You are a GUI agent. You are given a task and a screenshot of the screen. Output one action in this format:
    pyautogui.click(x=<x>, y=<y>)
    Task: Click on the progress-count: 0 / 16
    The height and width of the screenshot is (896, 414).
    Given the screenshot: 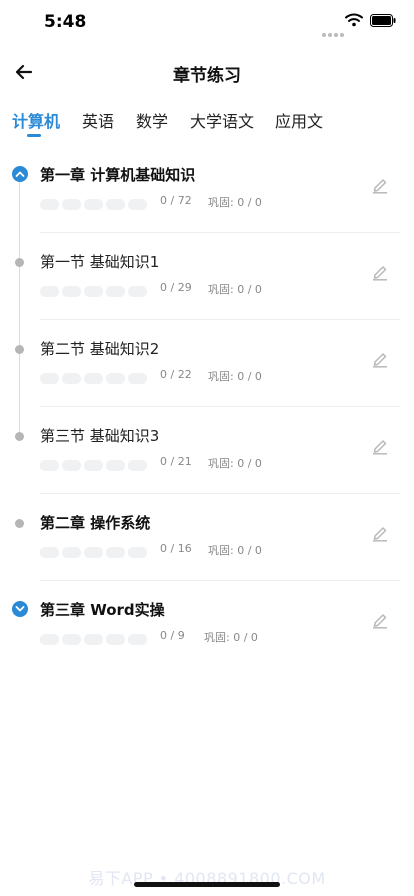 What is the action you would take?
    pyautogui.click(x=176, y=548)
    